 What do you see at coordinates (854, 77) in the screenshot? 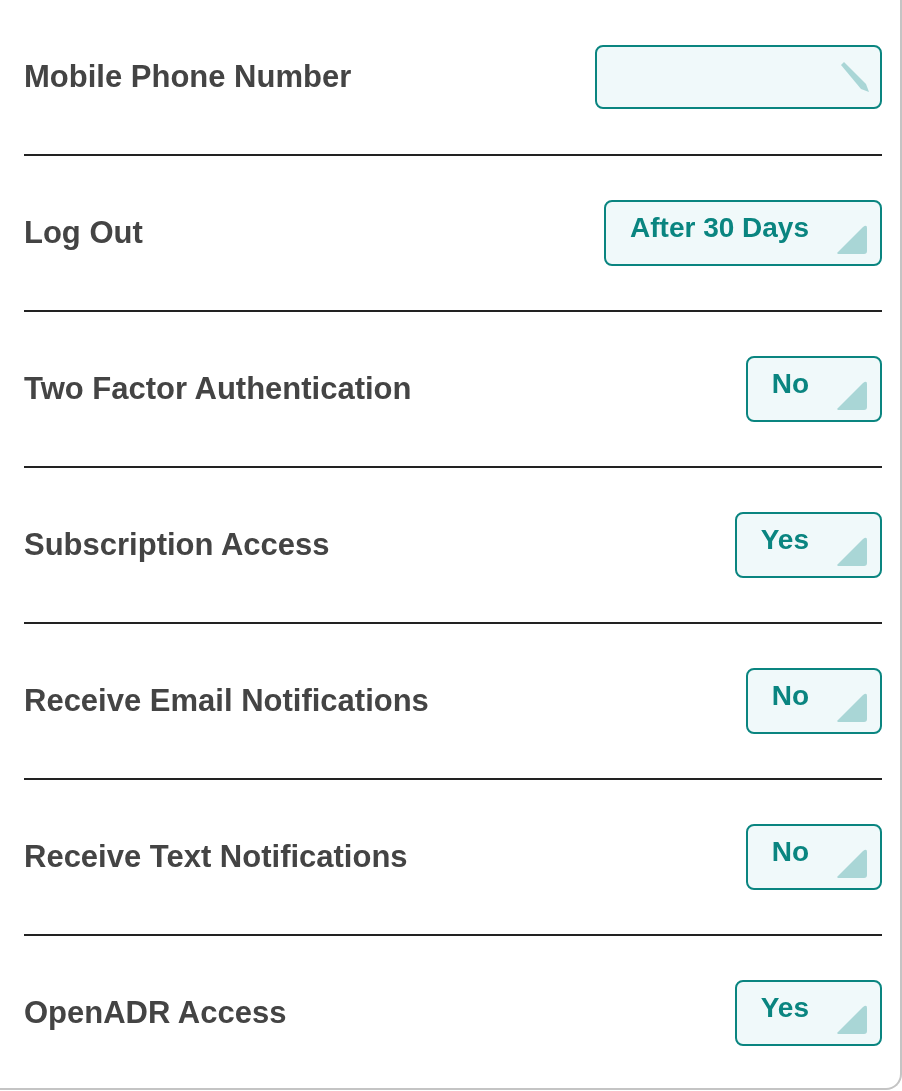
I see `pencil-icon` at bounding box center [854, 77].